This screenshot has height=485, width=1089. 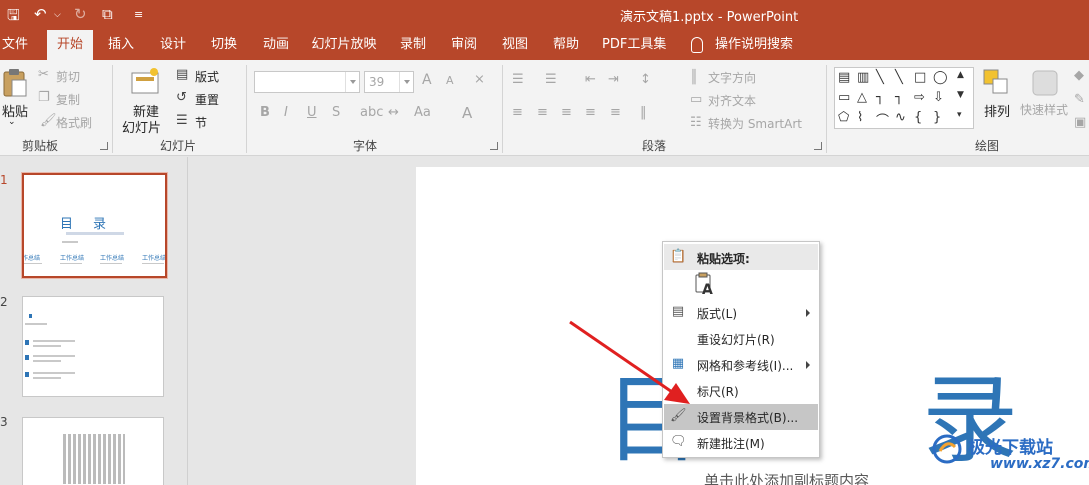 What do you see at coordinates (107, 14) in the screenshot?
I see `start-from-beginning-icon: ⧉` at bounding box center [107, 14].